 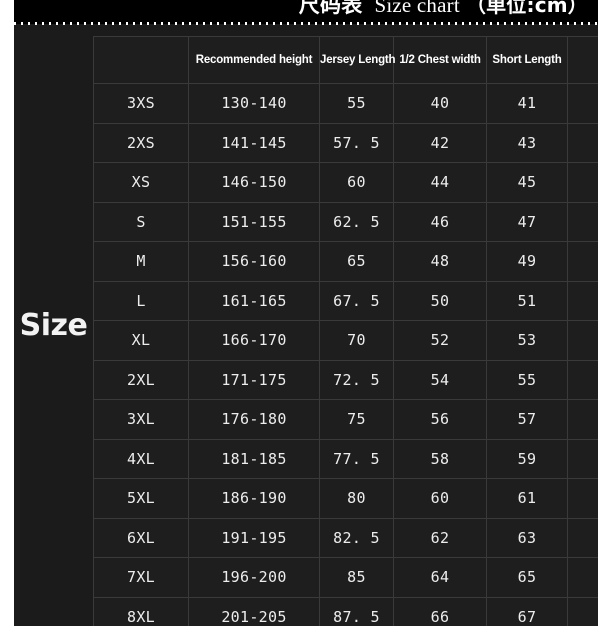 I want to click on cell-short: 41, so click(x=527, y=103).